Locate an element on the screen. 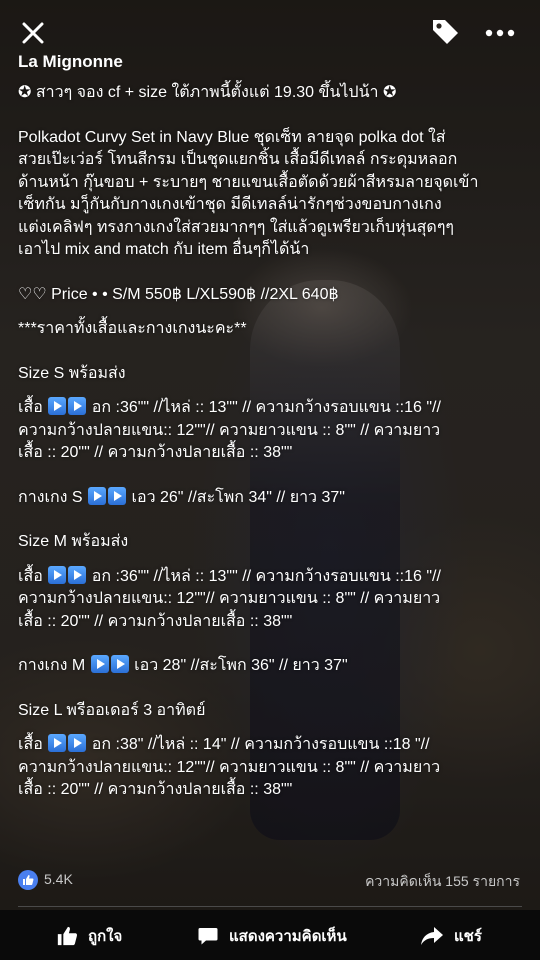 This screenshot has width=540, height=960. like-reaction-badge is located at coordinates (28, 880).